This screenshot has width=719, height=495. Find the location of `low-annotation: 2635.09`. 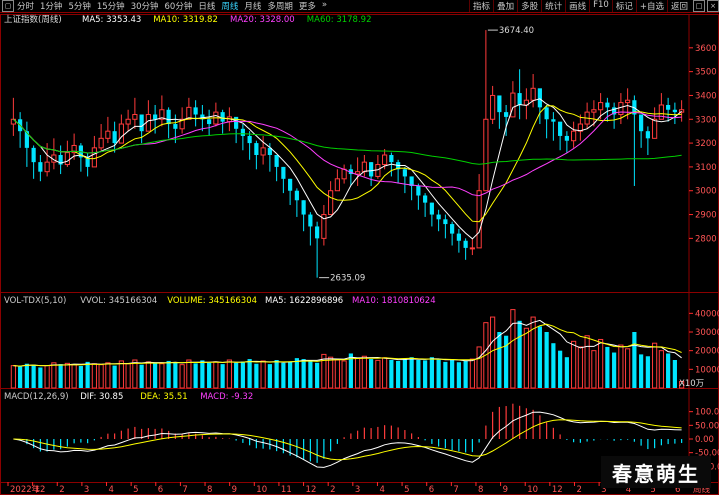

low-annotation: 2635.09 is located at coordinates (347, 279).